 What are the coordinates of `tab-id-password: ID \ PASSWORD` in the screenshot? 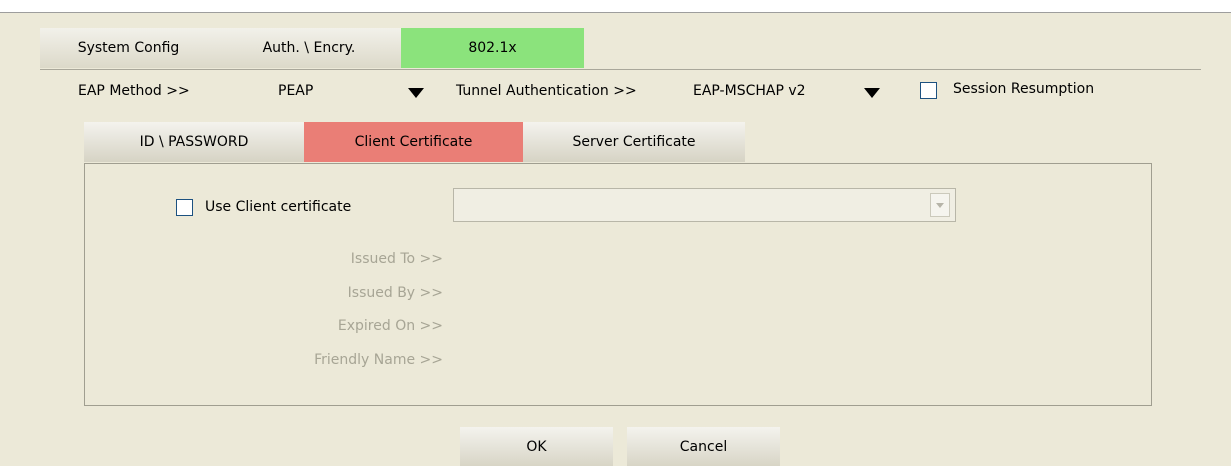 It's located at (194, 142).